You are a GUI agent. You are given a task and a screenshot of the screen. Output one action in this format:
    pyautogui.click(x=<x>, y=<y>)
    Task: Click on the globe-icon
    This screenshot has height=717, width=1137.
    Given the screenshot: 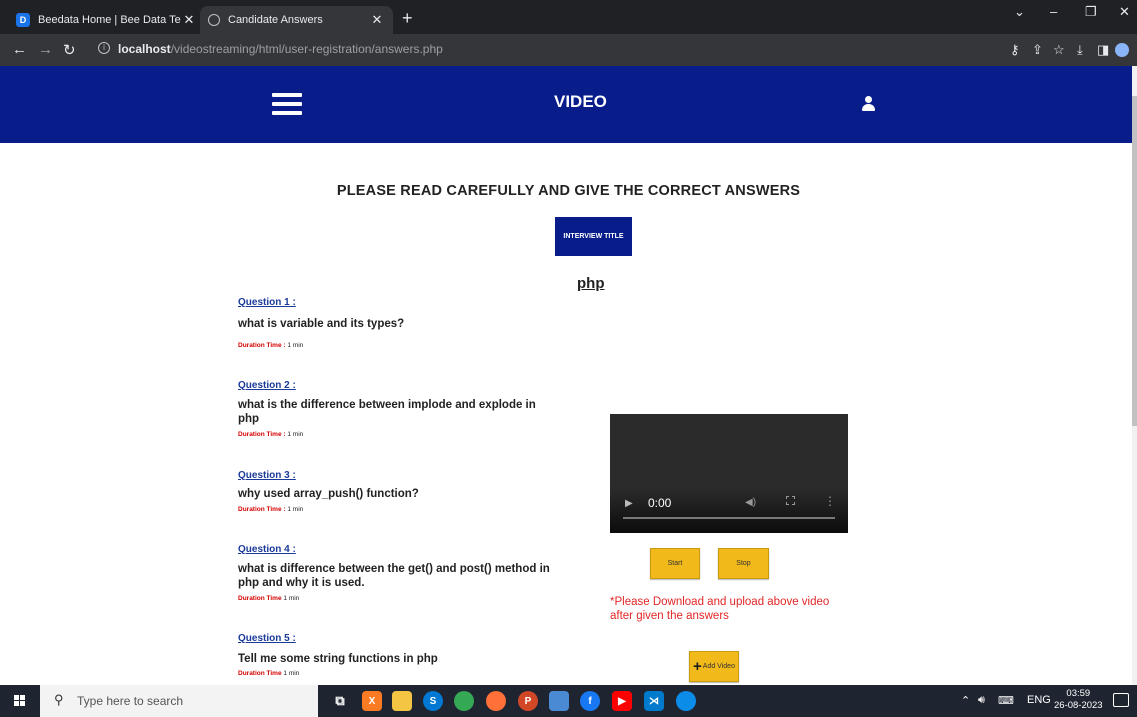 What is the action you would take?
    pyautogui.click(x=214, y=20)
    